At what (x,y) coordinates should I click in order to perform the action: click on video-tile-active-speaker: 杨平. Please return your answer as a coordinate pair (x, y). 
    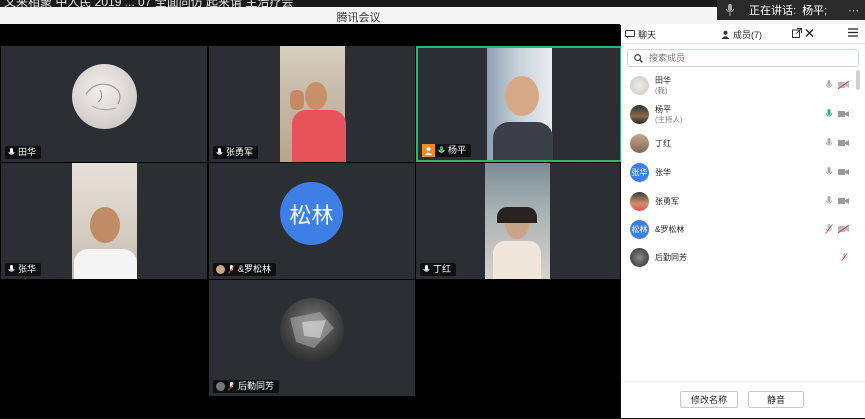
    Looking at the image, I should click on (519, 104).